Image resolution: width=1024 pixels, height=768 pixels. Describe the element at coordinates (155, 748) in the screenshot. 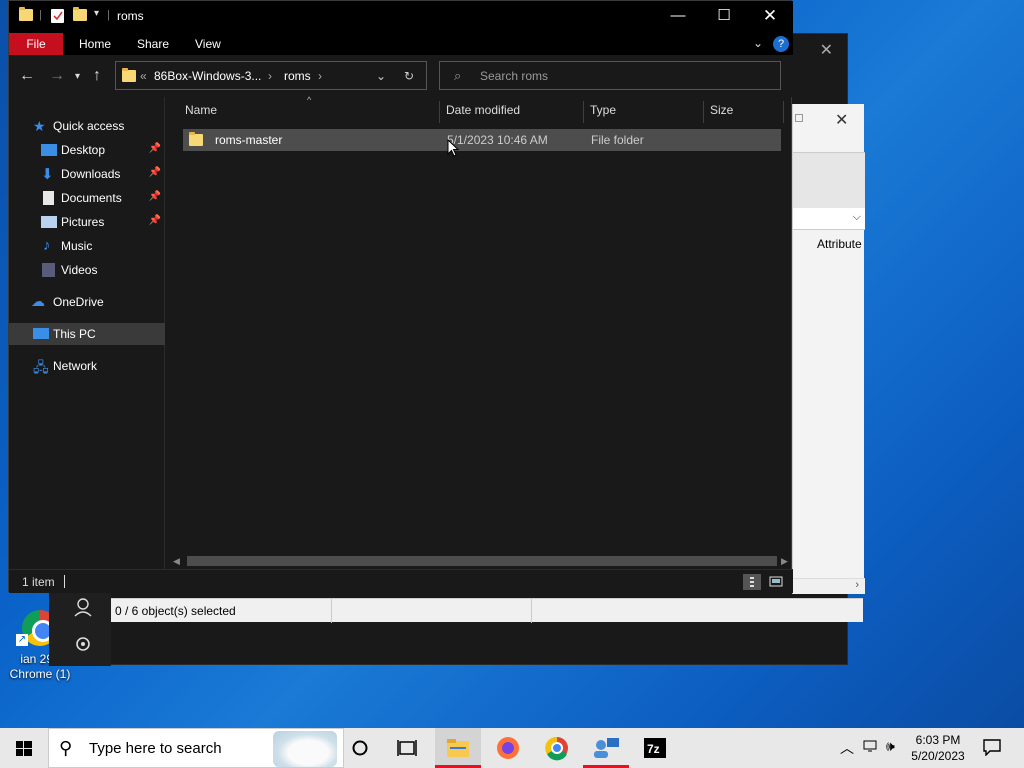

I see `taskbar-search-placeholder: Type here to search` at that location.